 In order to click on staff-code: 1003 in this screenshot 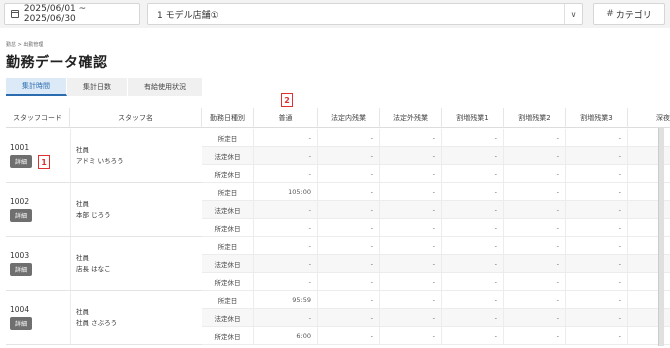, I will do `click(20, 255)`.